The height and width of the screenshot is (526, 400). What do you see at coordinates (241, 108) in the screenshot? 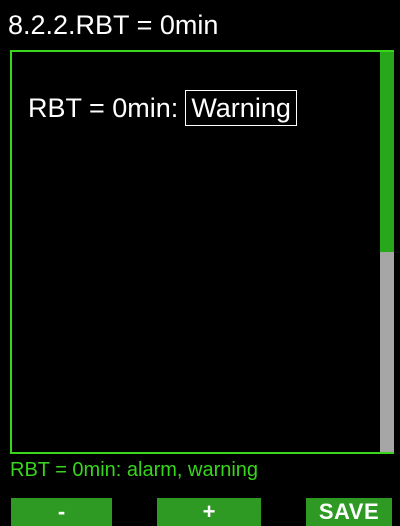
I see `setting-value-selector: Warning` at bounding box center [241, 108].